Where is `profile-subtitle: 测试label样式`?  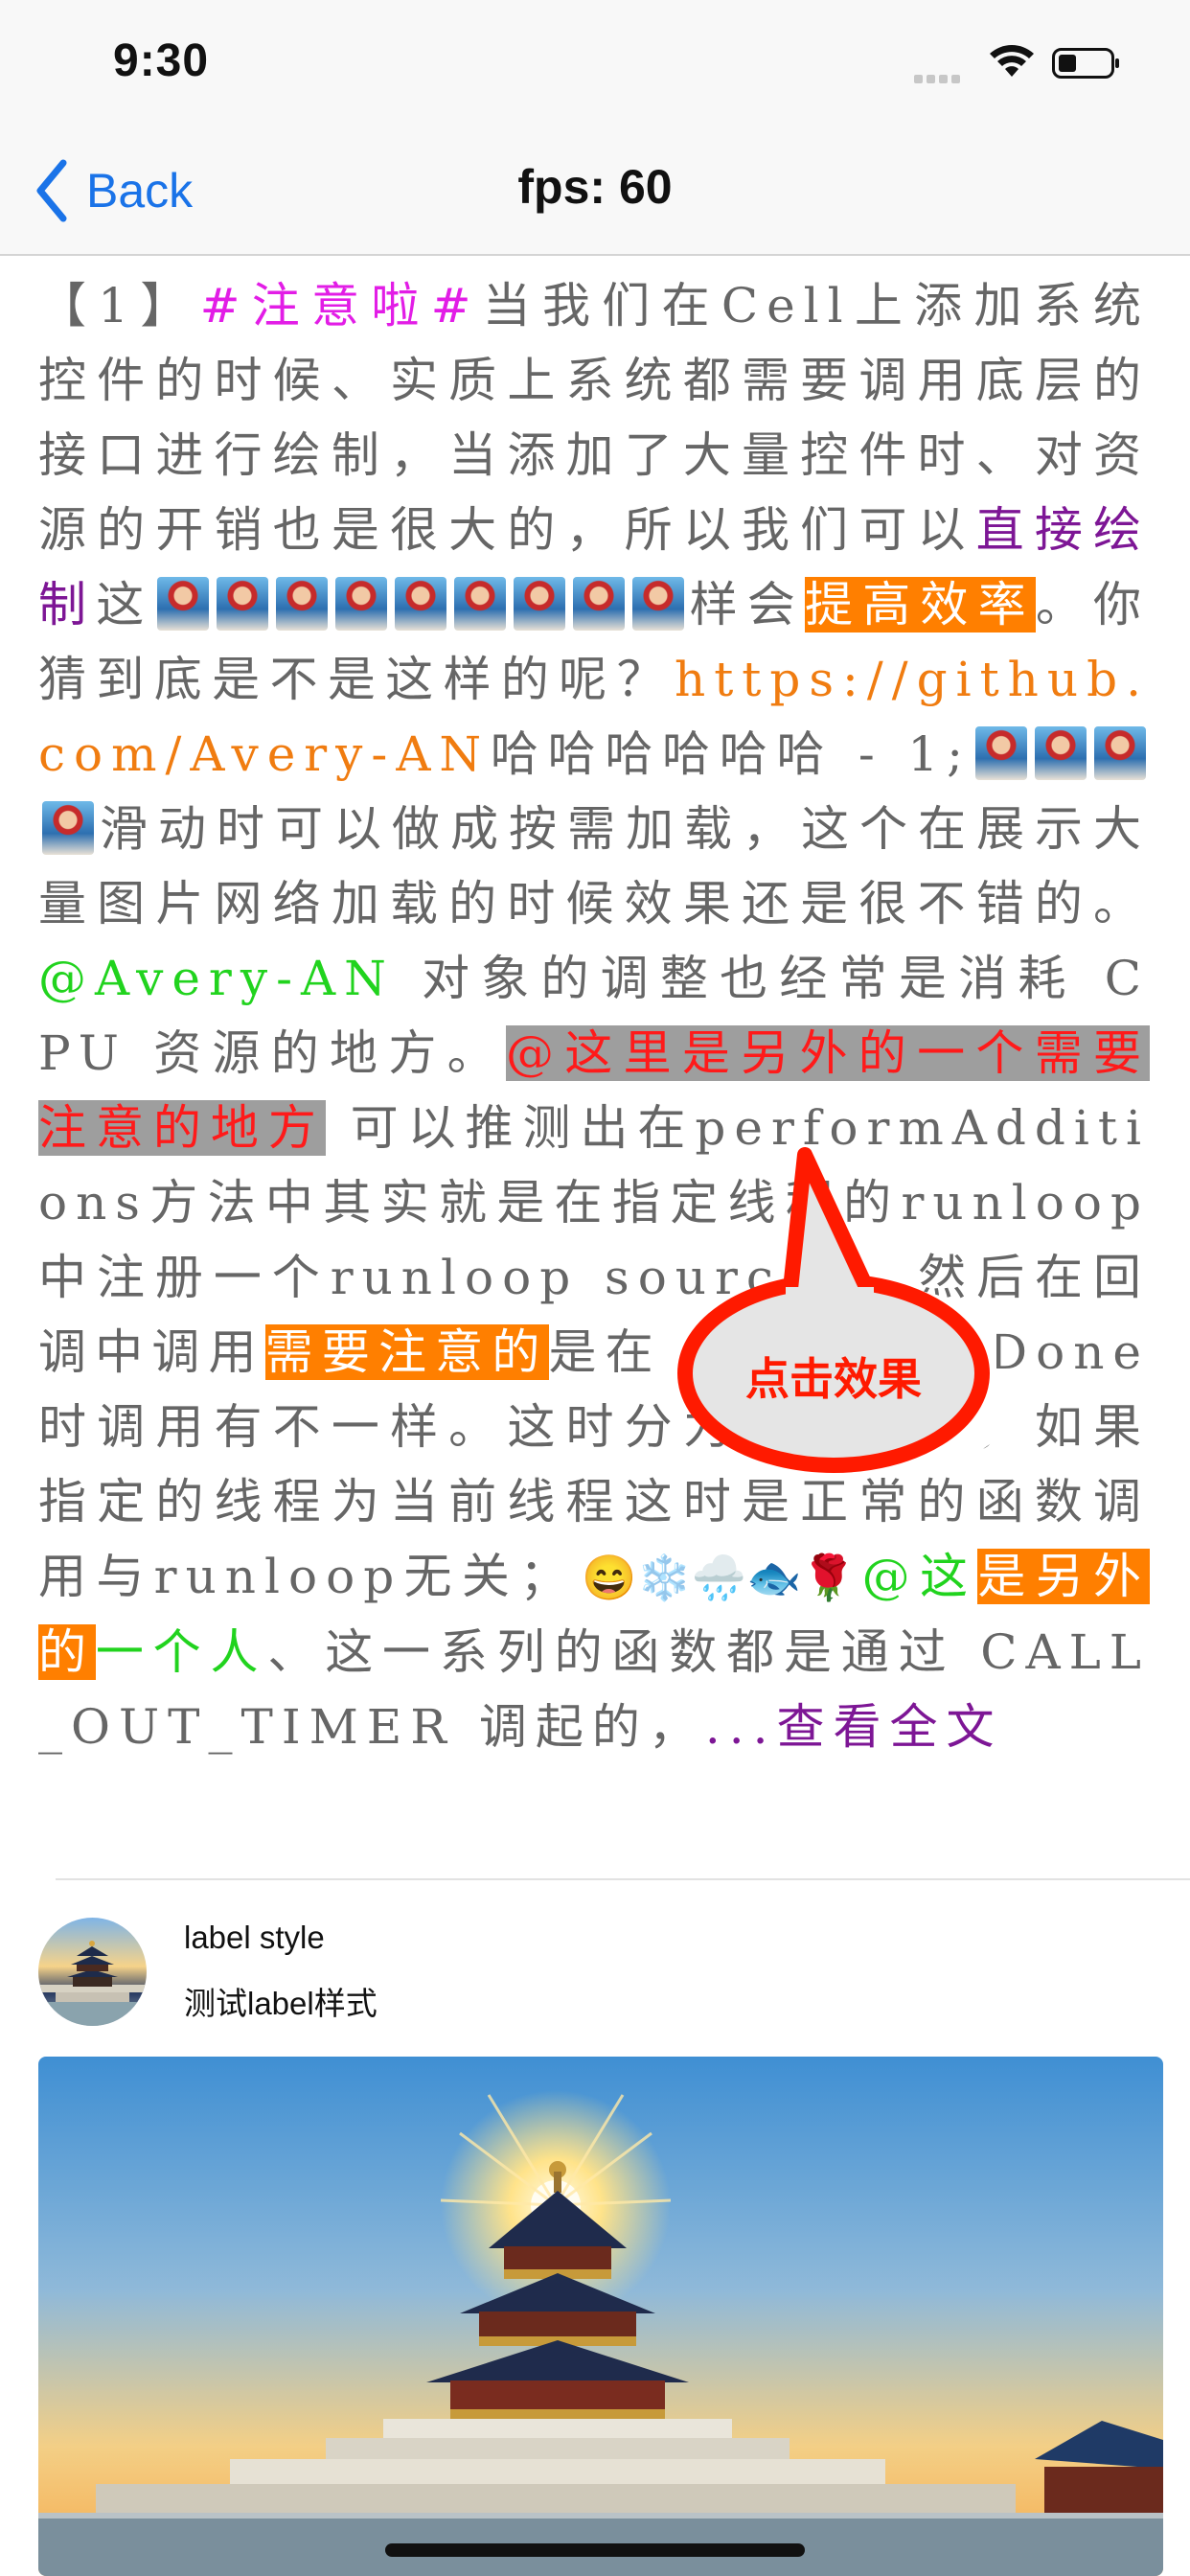
profile-subtitle: 测试label样式 is located at coordinates (281, 2004).